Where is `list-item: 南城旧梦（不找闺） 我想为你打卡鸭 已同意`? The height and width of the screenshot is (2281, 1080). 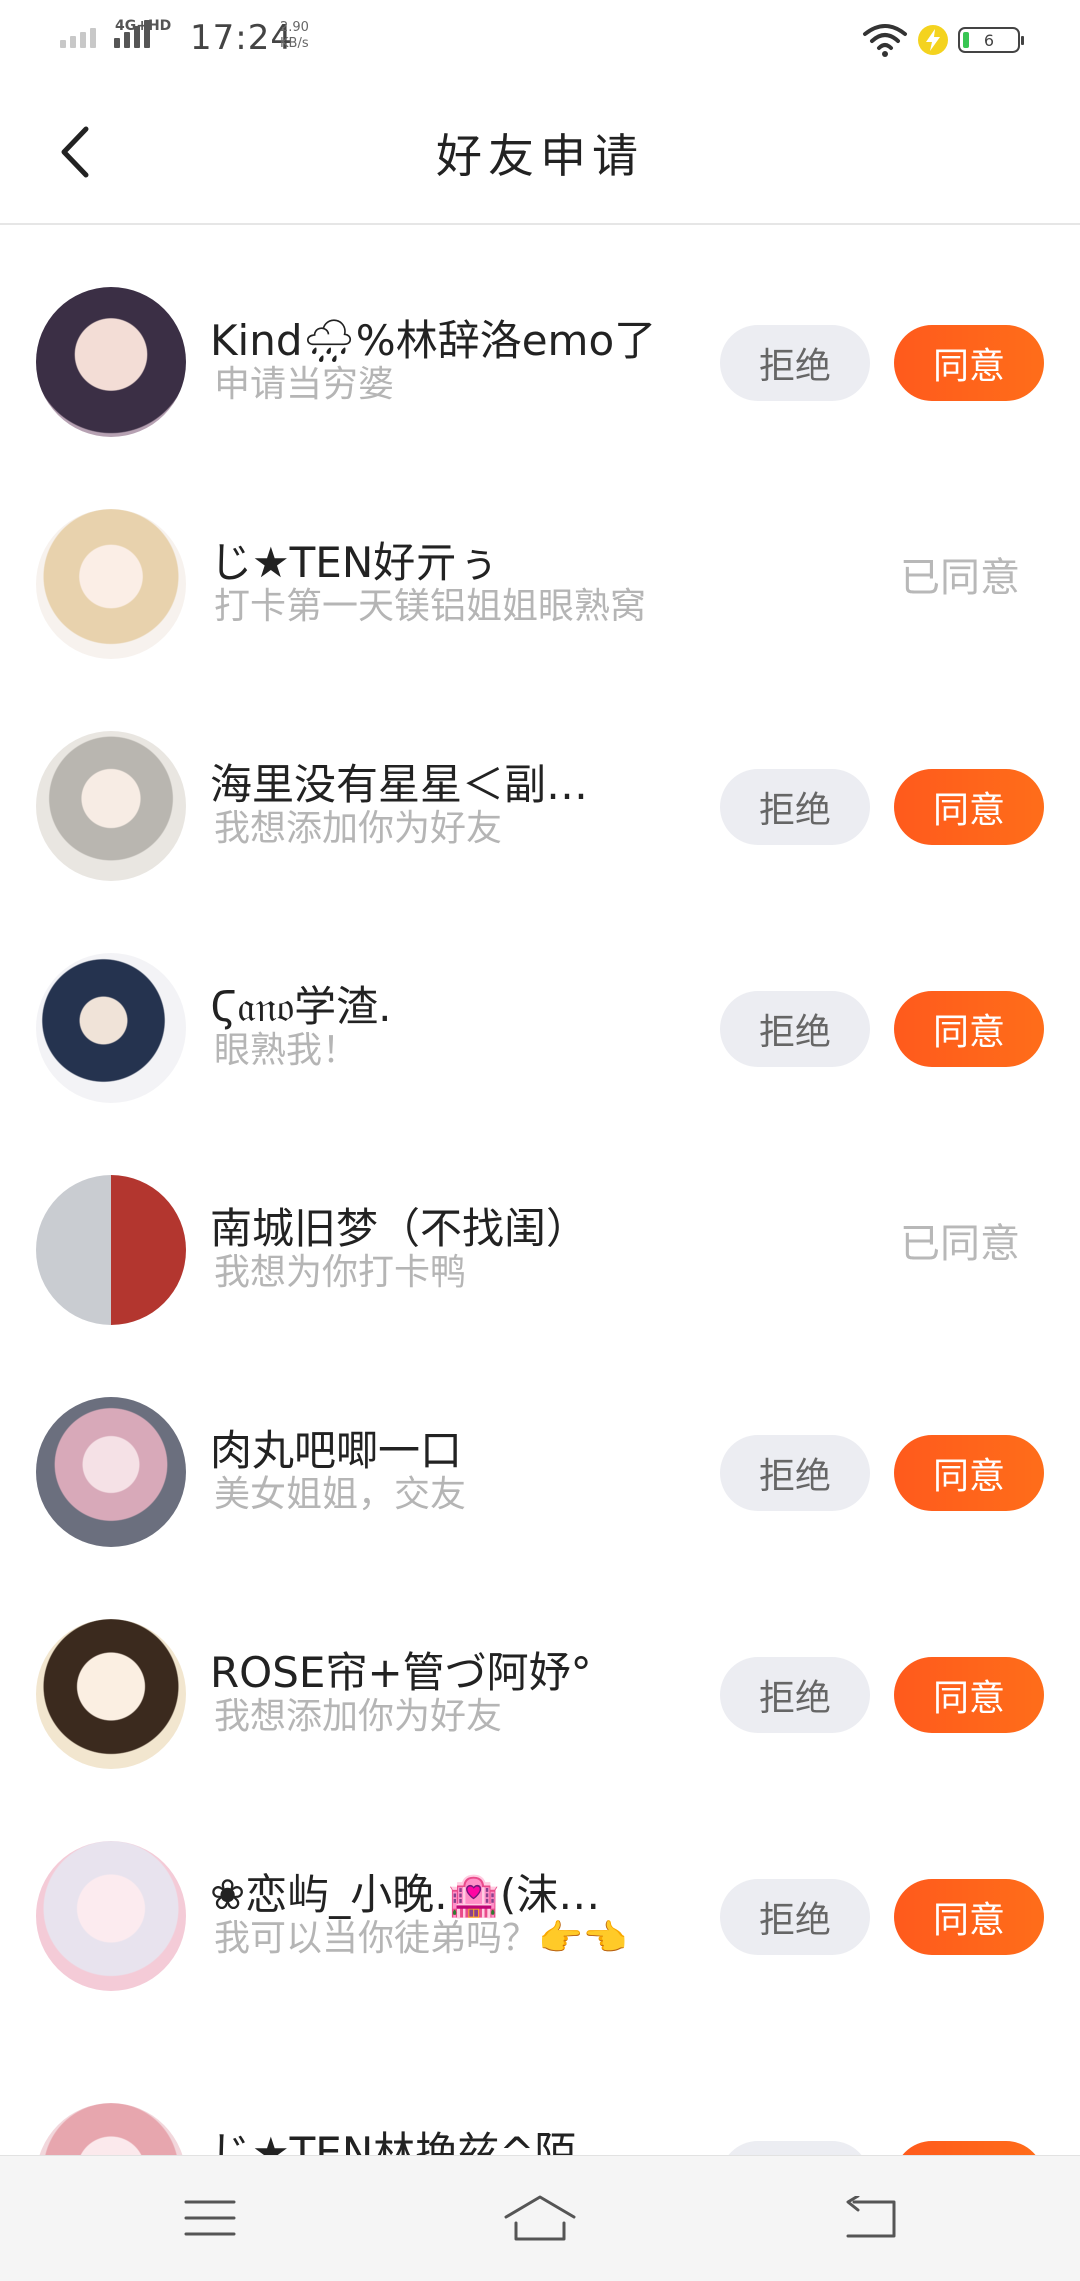 list-item: 南城旧梦（不找闺） 我想为你打卡鸭 已同意 is located at coordinates (540, 1224).